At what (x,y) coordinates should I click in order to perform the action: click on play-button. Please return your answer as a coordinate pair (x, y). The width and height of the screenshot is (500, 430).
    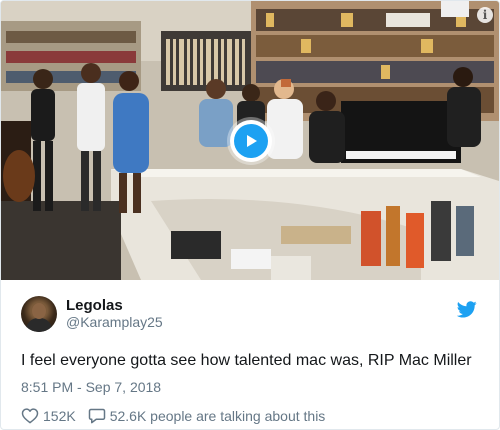
    Looking at the image, I should click on (251, 141).